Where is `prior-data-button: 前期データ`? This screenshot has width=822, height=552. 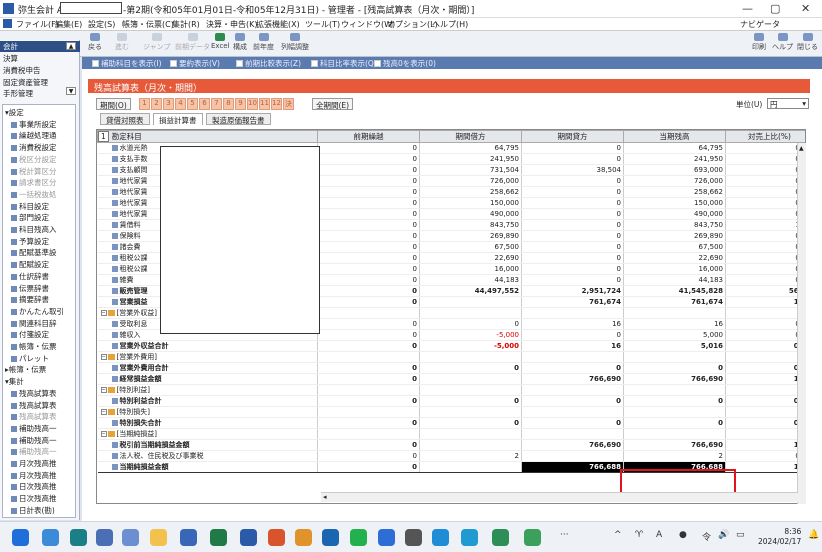 prior-data-button: 前期データ is located at coordinates (192, 42).